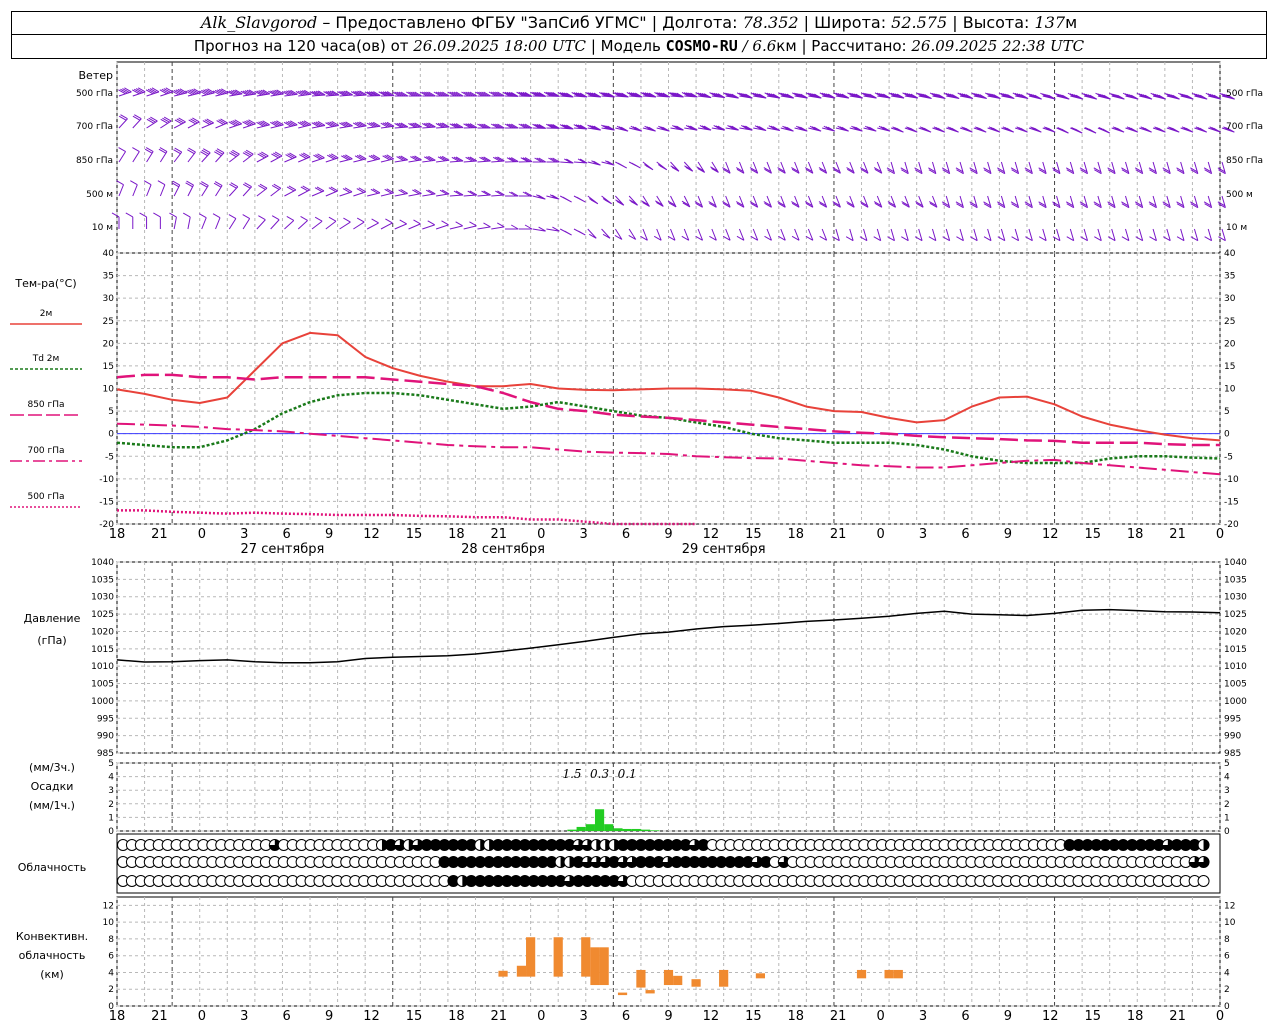 The height and width of the screenshot is (1024, 1280). What do you see at coordinates (838, 1016) in the screenshot?
I see `hour-tick-label-bottom: 21` at bounding box center [838, 1016].